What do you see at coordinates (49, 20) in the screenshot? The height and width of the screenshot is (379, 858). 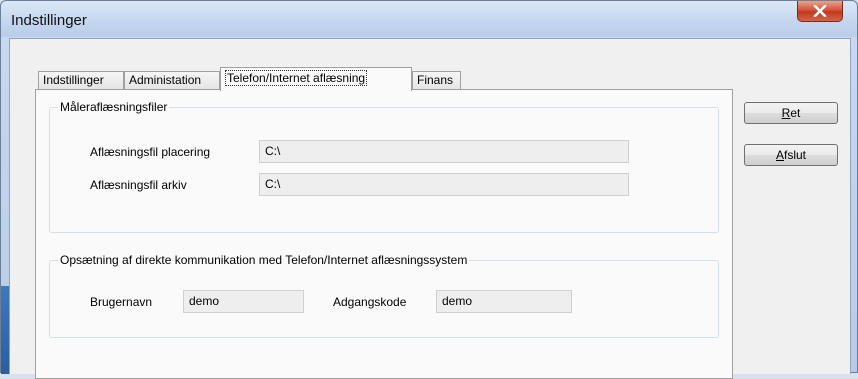 I see `window-title: Indstillinger` at bounding box center [49, 20].